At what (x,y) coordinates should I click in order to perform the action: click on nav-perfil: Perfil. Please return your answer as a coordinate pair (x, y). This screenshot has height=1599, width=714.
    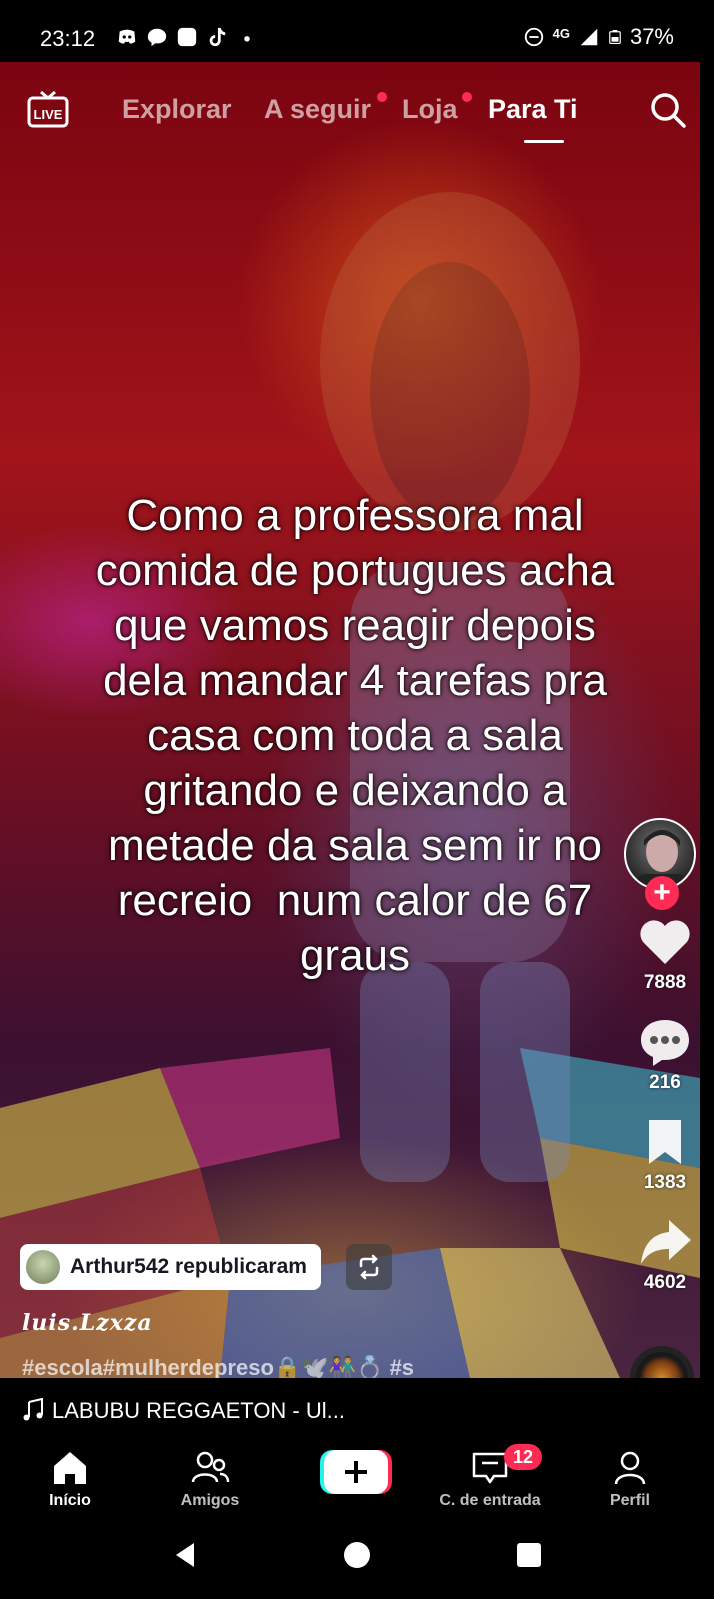
    Looking at the image, I should click on (630, 1479).